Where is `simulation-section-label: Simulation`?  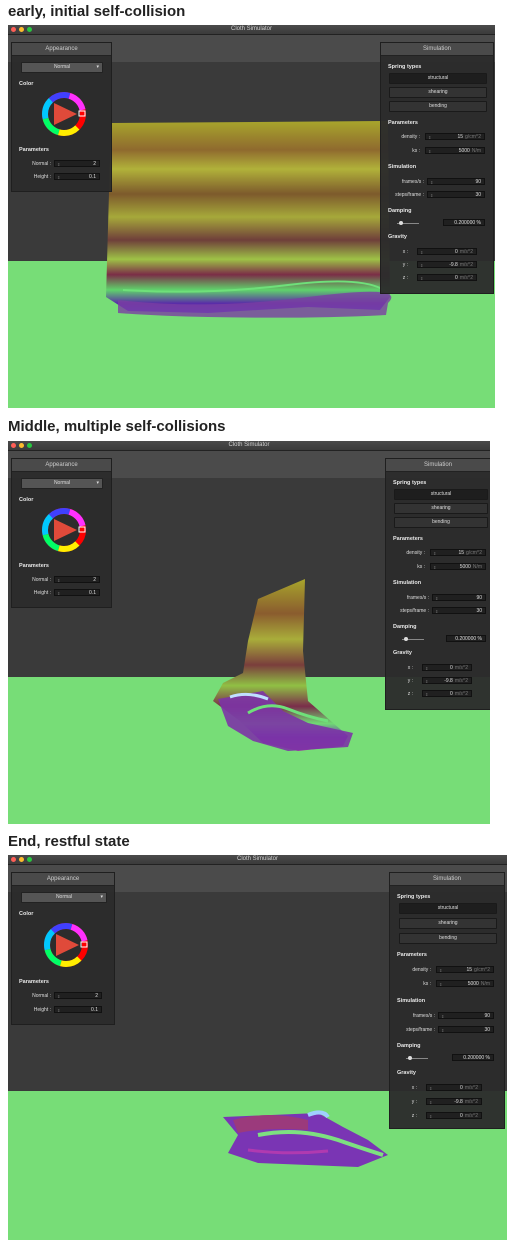 simulation-section-label: Simulation is located at coordinates (411, 1001).